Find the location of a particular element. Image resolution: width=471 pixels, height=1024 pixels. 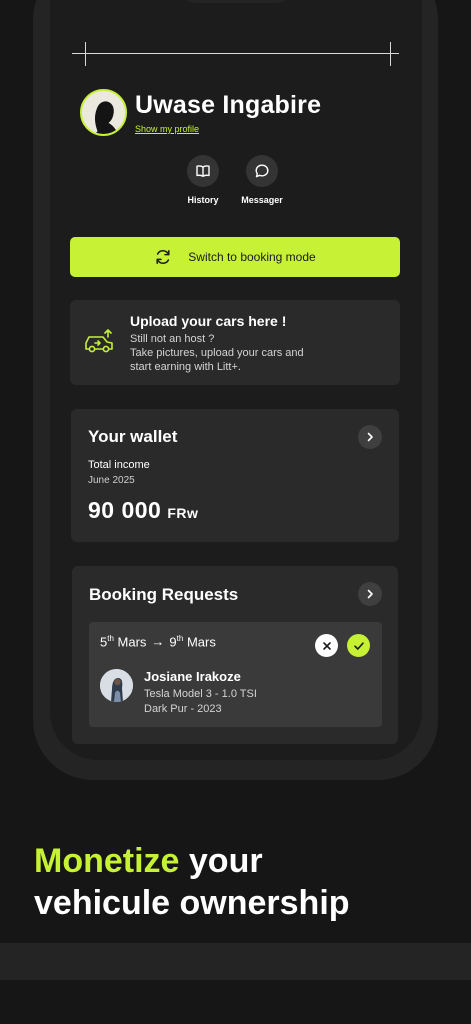

start-month: Mars is located at coordinates (132, 642).